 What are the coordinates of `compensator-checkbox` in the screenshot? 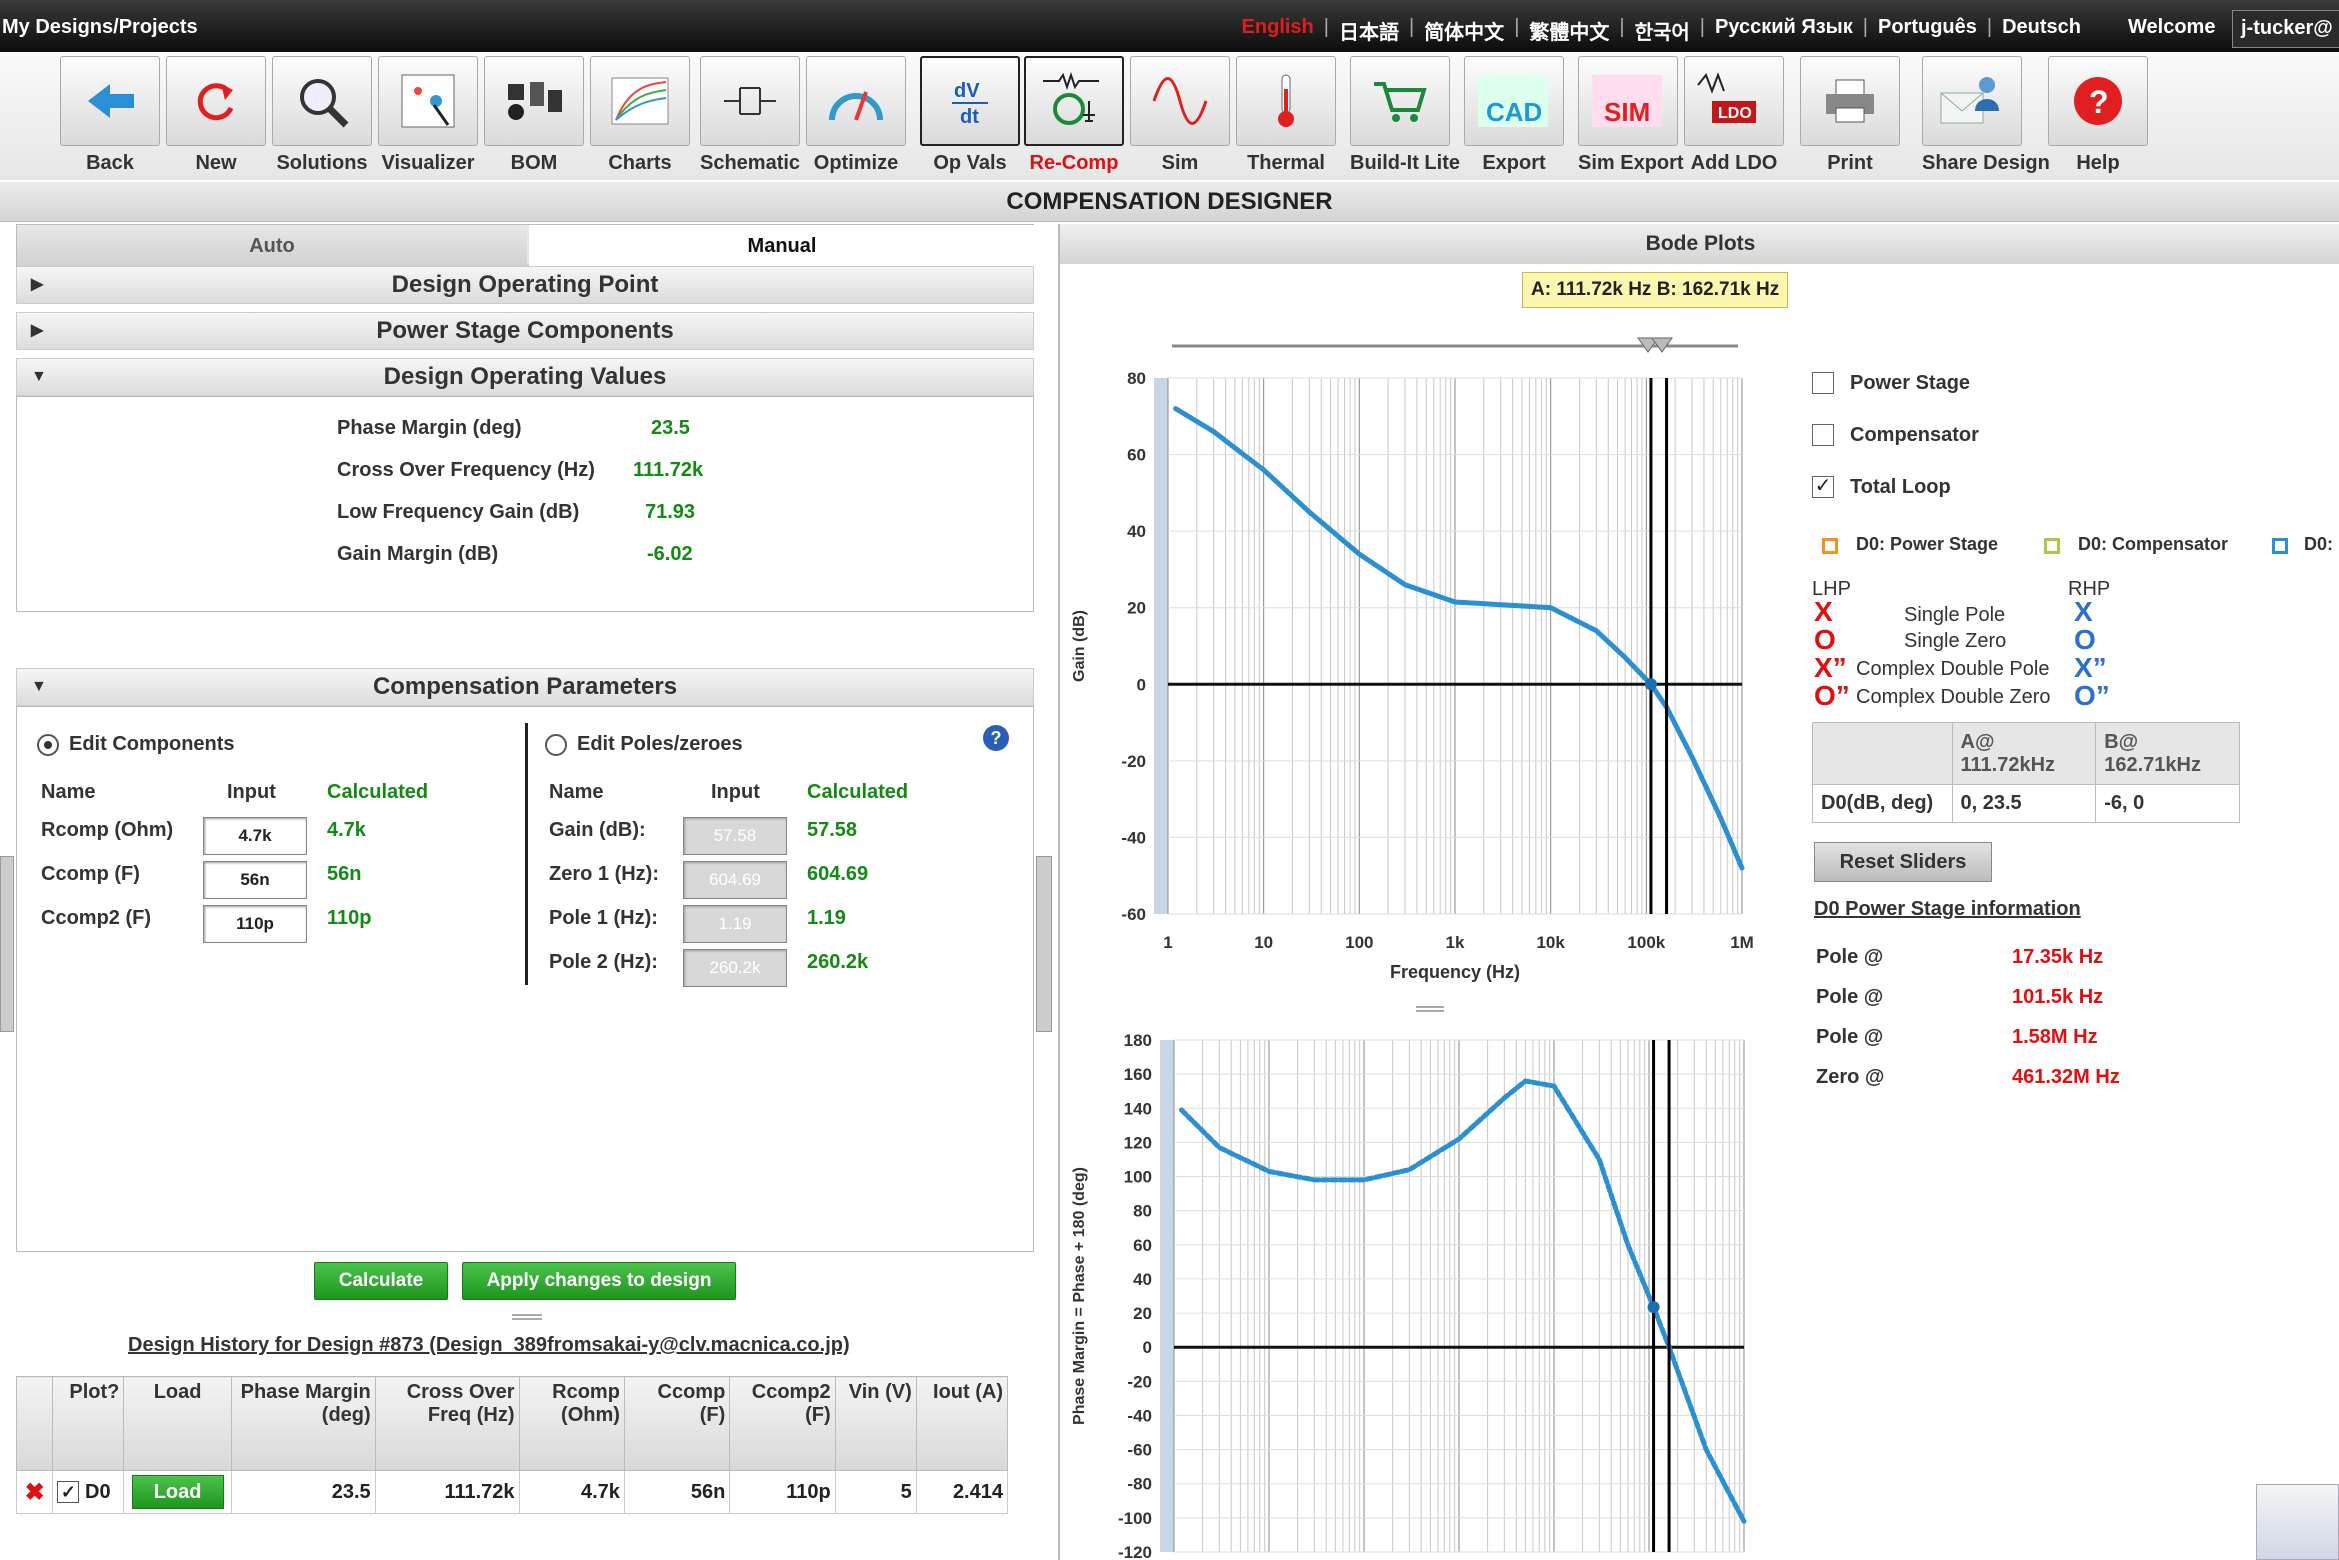 It's located at (1823, 435).